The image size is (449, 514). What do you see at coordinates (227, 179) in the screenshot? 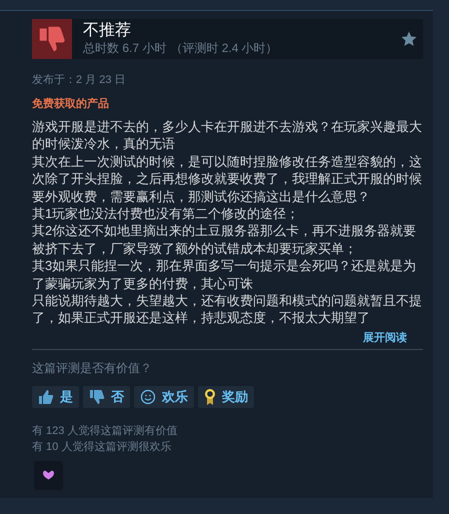
I see `review-paragraph: 其次在上一次测试的时候，是可以随时捏脸修改任务造型容貌的，这次除了开头捏脸，之后再想修改就要收费了，我理解正式开服的时候要外观收费，需要赢利点，那测试你还搞这出是什么意思？` at bounding box center [227, 179].